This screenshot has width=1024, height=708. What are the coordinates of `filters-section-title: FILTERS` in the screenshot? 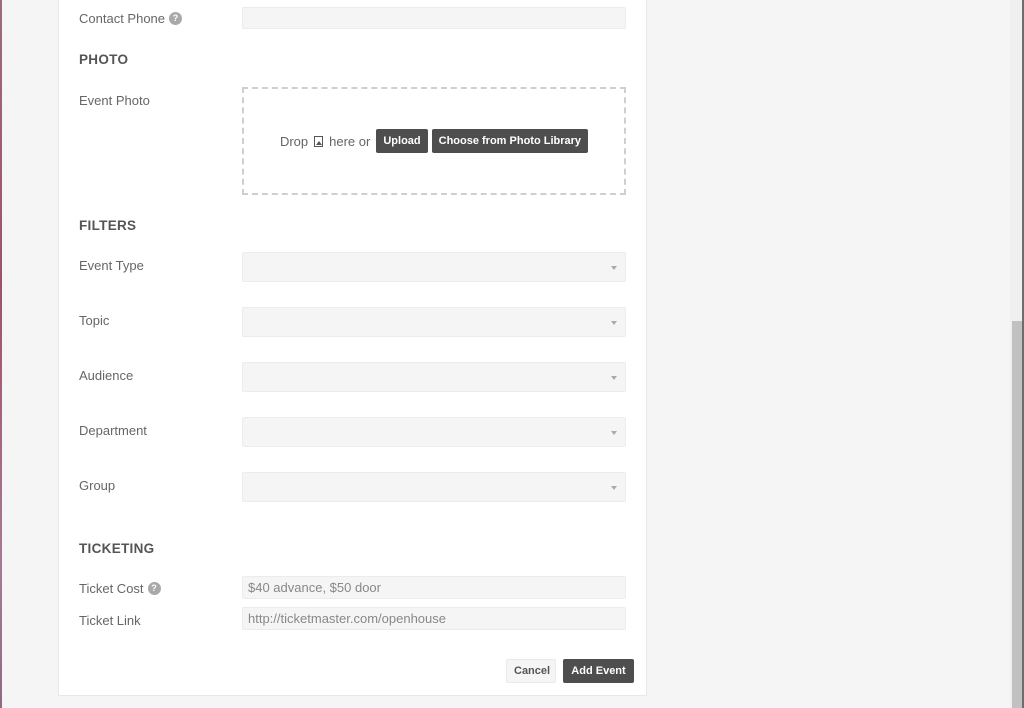 It's located at (108, 225).